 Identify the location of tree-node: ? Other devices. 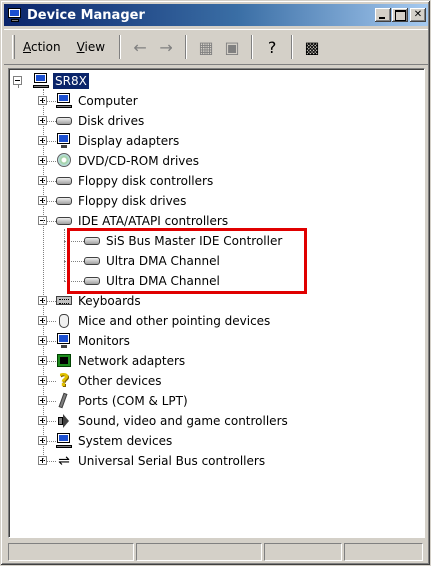
(110, 381).